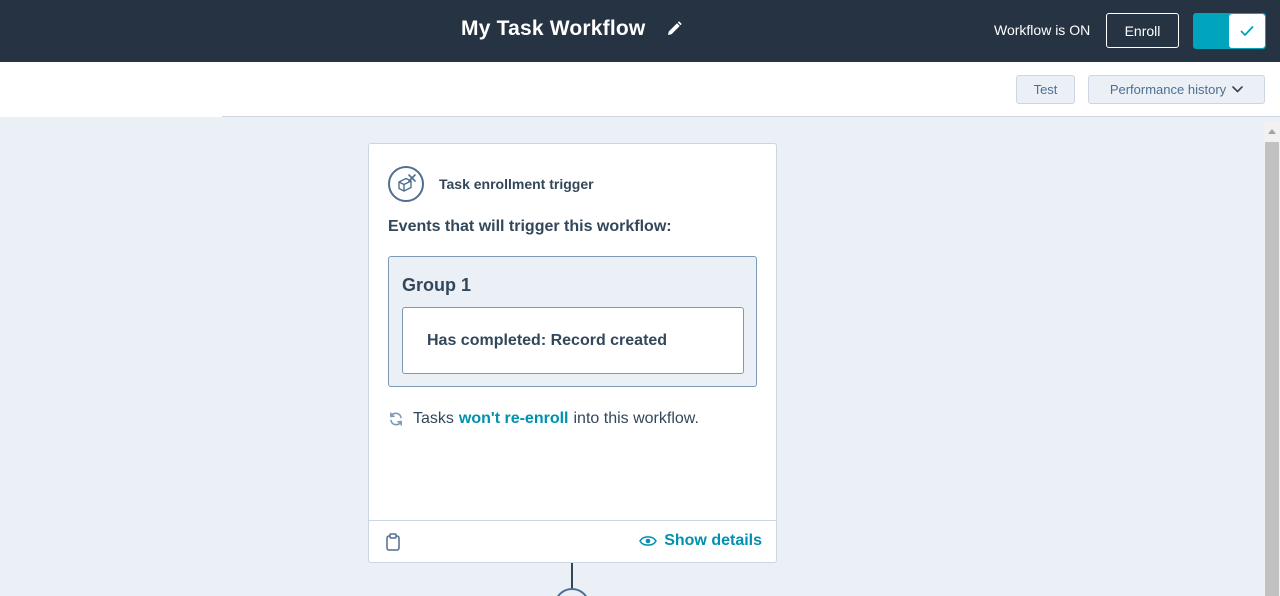 The height and width of the screenshot is (596, 1280). I want to click on check-icon, so click(1247, 31).